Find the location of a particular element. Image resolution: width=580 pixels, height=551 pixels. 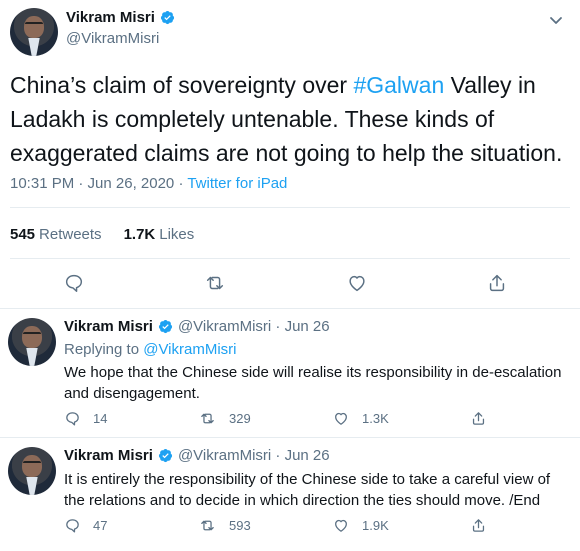

like-count: 1.3K is located at coordinates (375, 418).